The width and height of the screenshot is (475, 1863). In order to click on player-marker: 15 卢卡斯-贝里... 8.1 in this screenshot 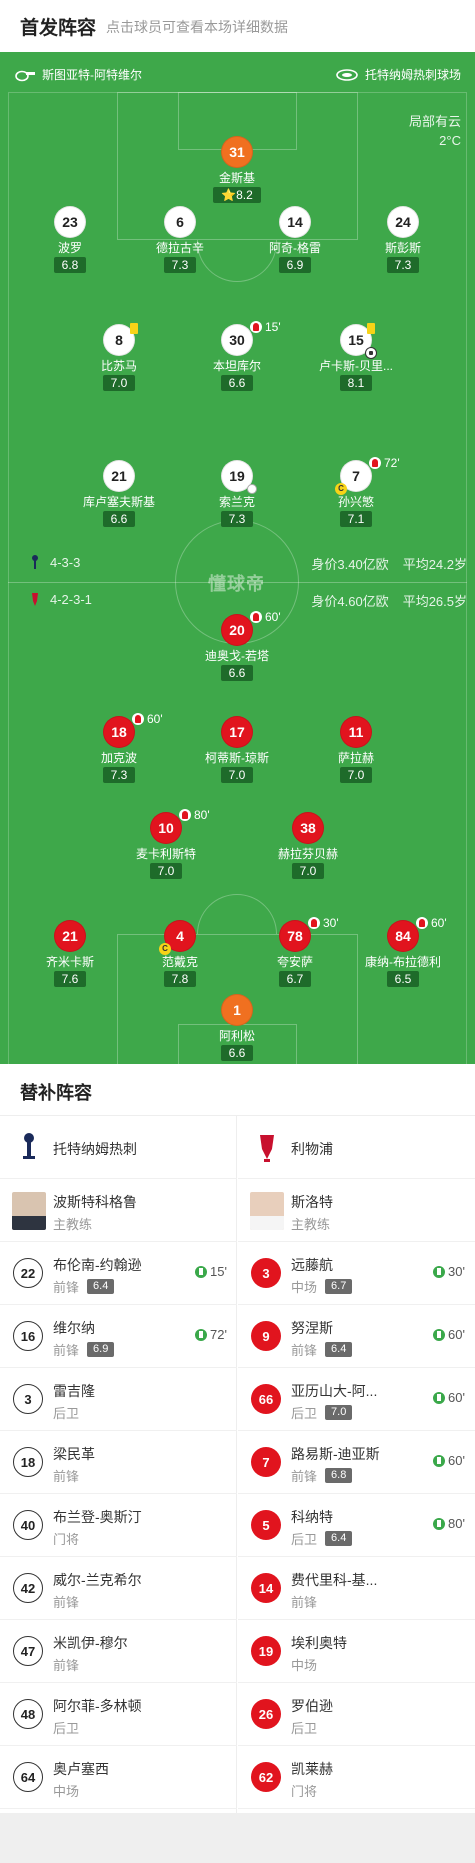, I will do `click(356, 357)`.